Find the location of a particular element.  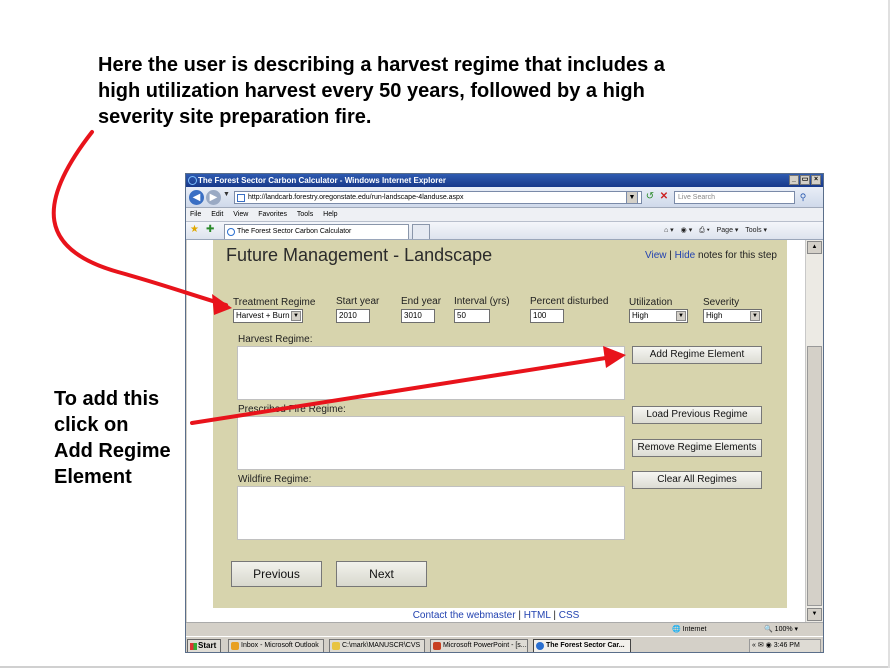

back-button: ◀ is located at coordinates (196, 197).